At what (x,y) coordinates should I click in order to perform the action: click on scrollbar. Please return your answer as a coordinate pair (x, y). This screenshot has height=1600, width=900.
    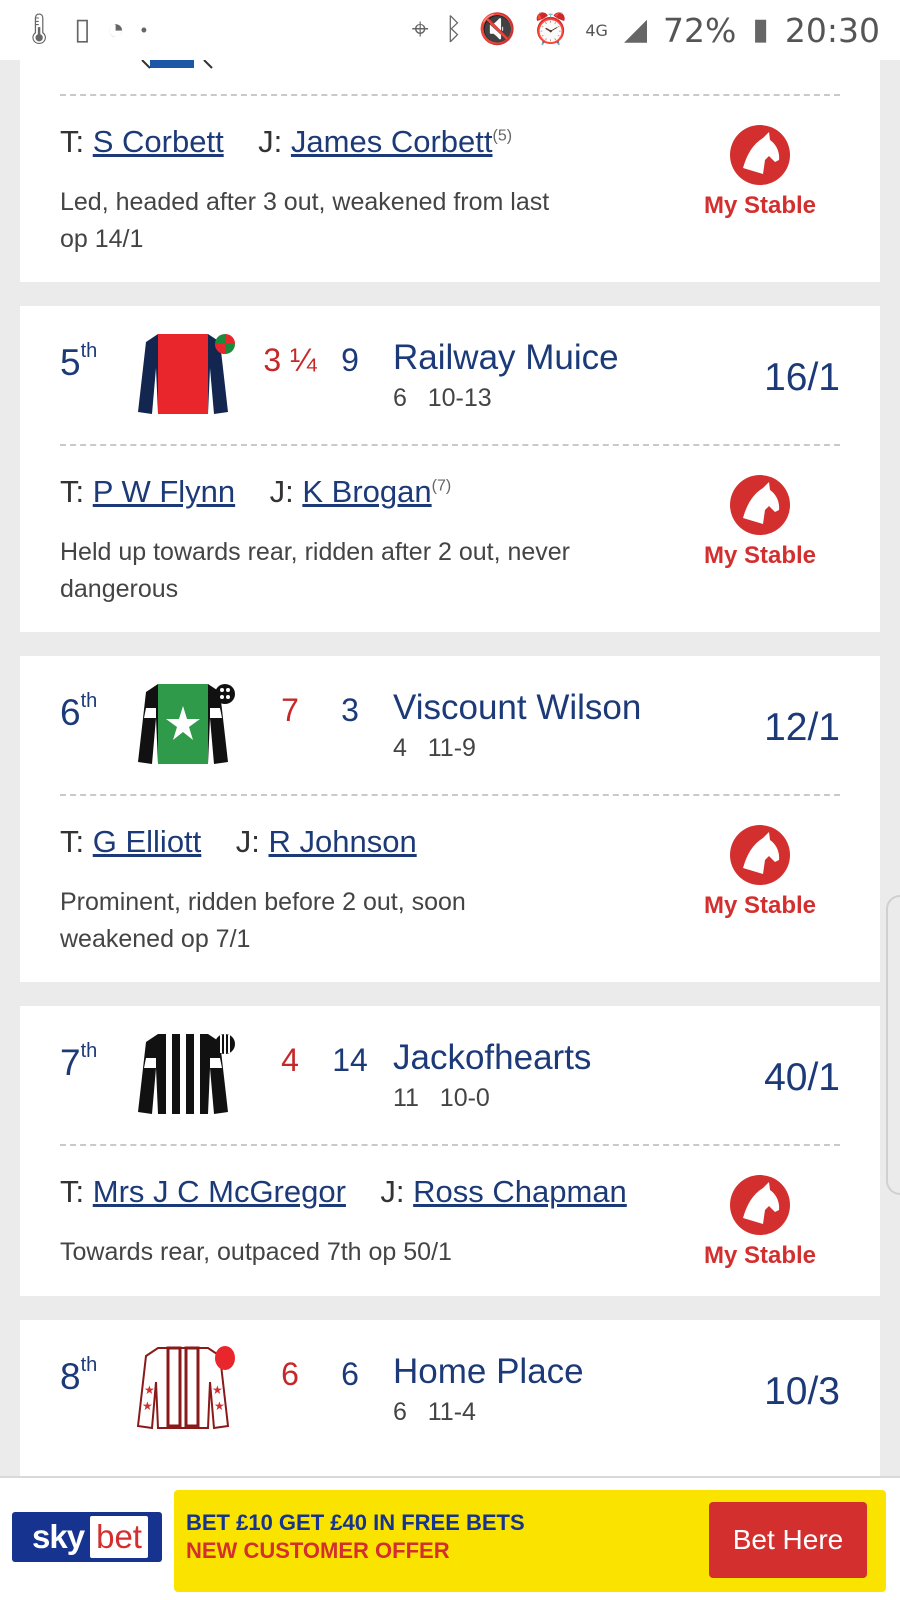
    Looking at the image, I should click on (893, 1045).